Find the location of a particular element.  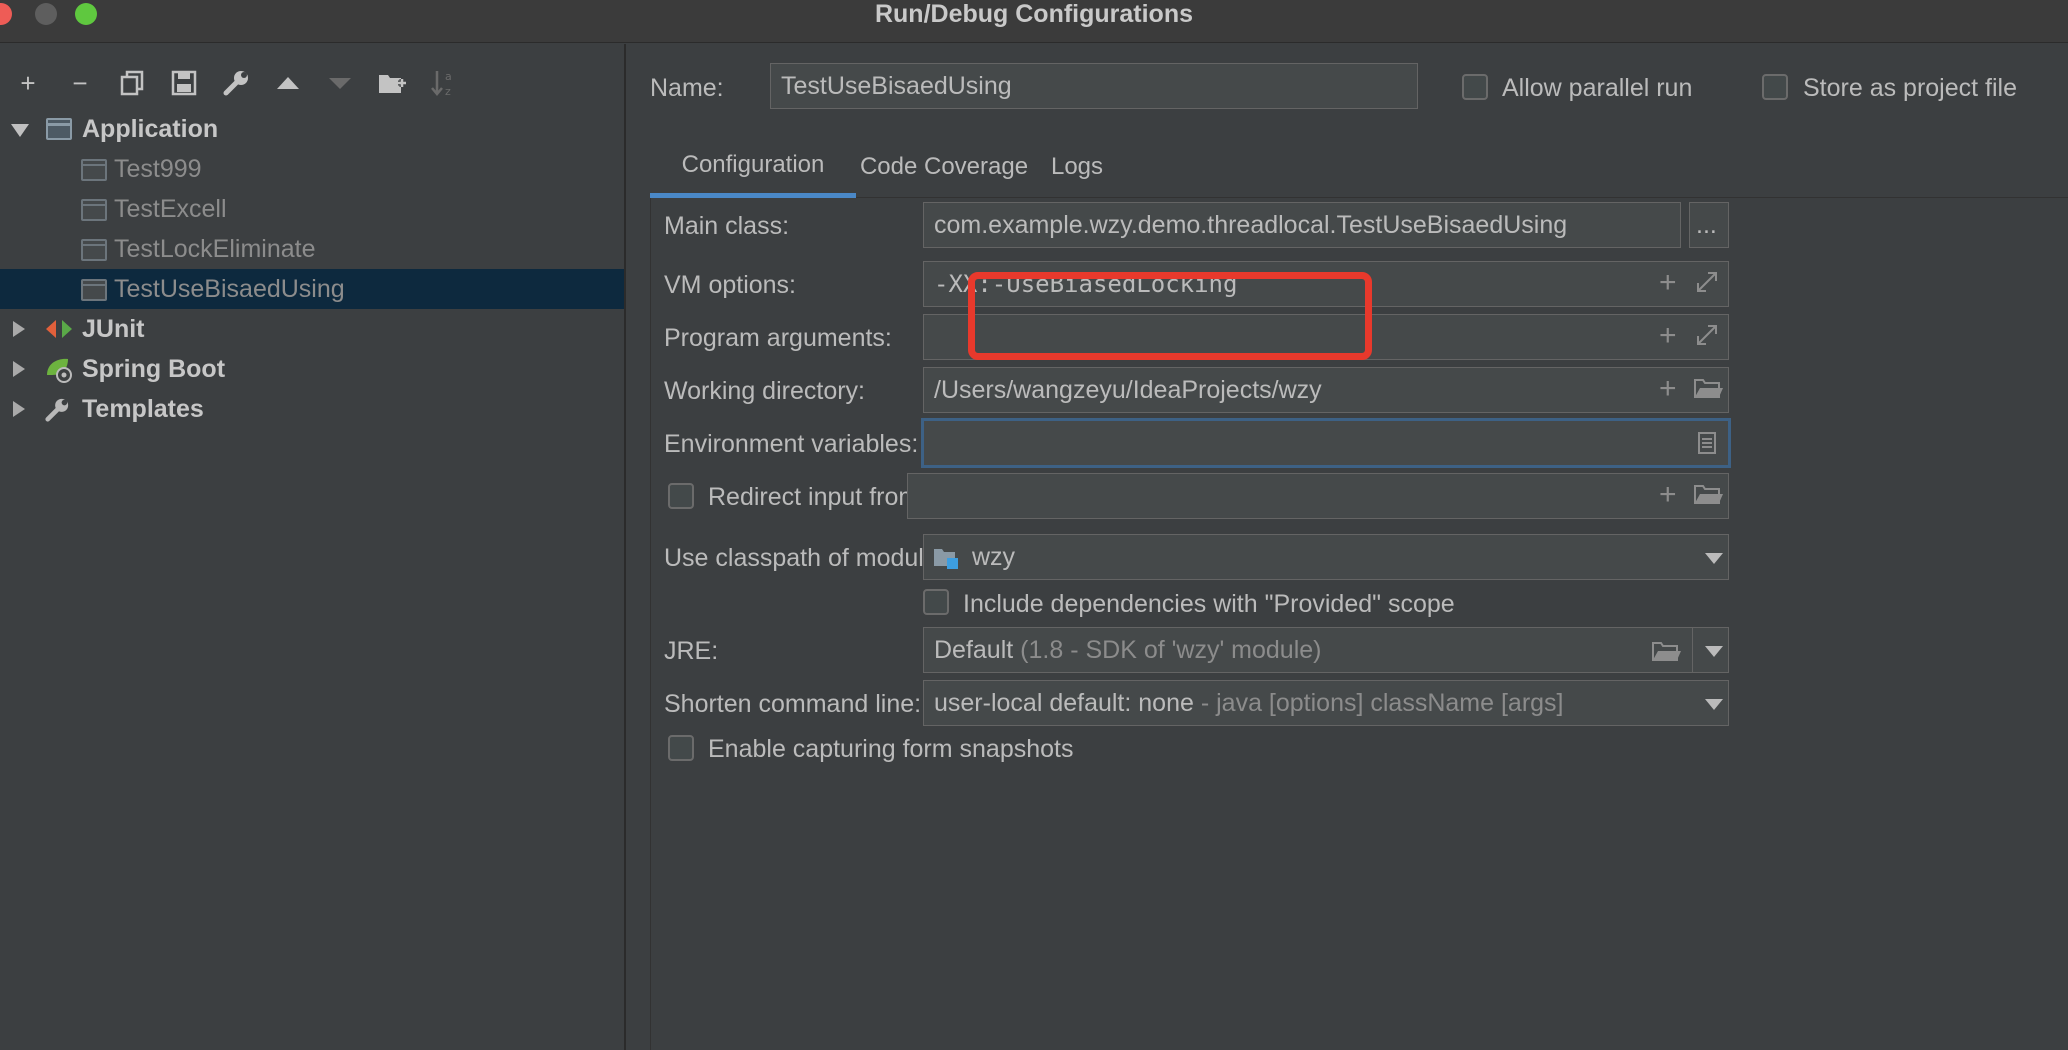

environment-variables-field is located at coordinates (1326, 443).